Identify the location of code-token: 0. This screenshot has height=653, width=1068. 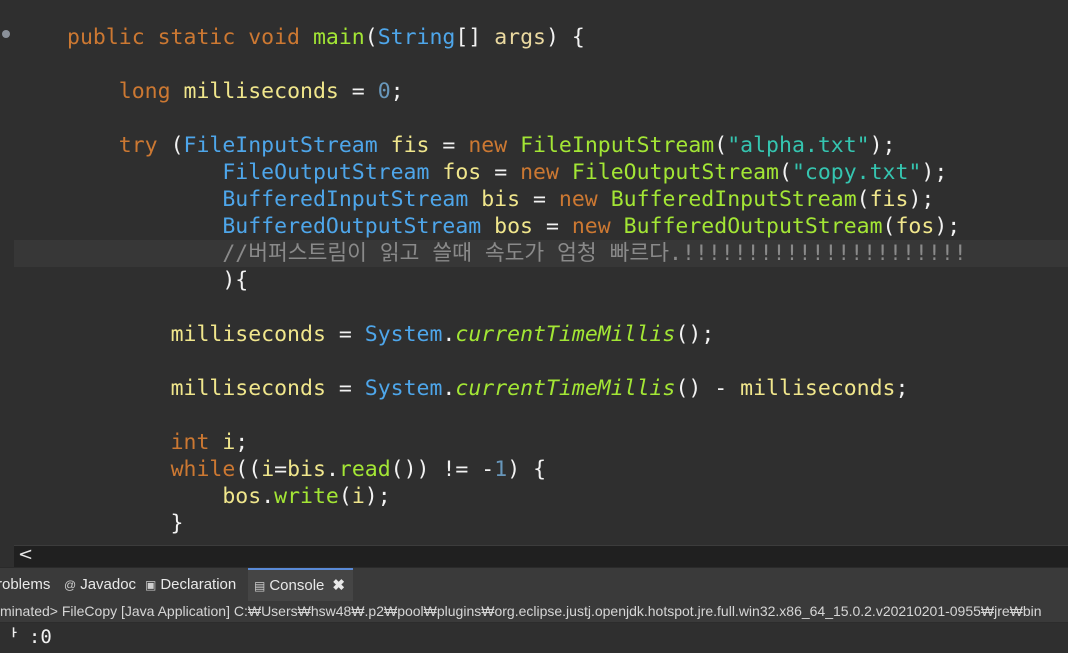
(384, 91).